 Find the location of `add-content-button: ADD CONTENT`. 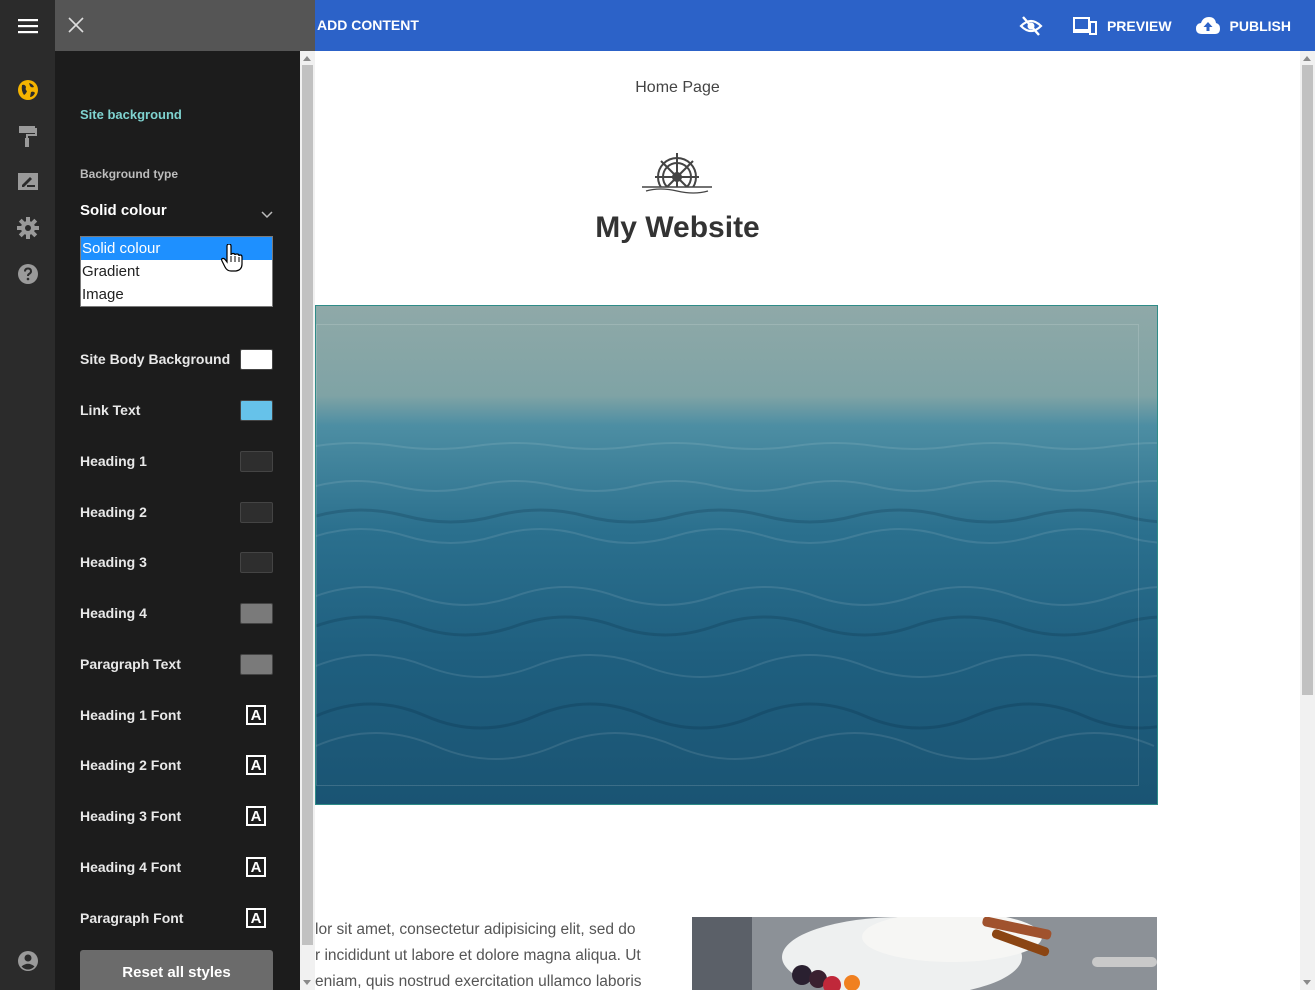

add-content-button: ADD CONTENT is located at coordinates (368, 25).